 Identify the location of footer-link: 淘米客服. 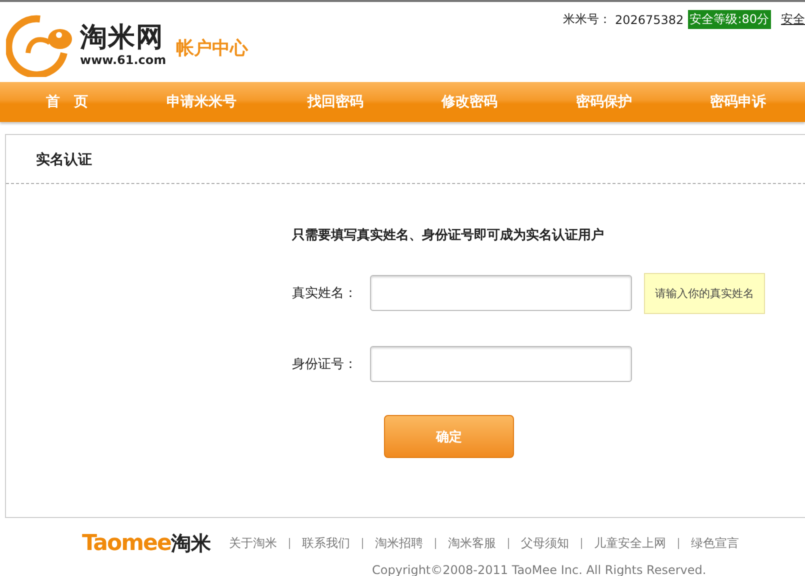
(472, 543).